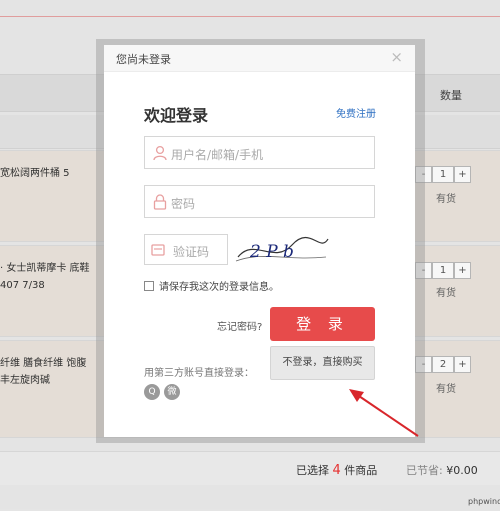 This screenshot has width=500, height=511. What do you see at coordinates (172, 392) in the screenshot?
I see `weibo-icon: 微` at bounding box center [172, 392].